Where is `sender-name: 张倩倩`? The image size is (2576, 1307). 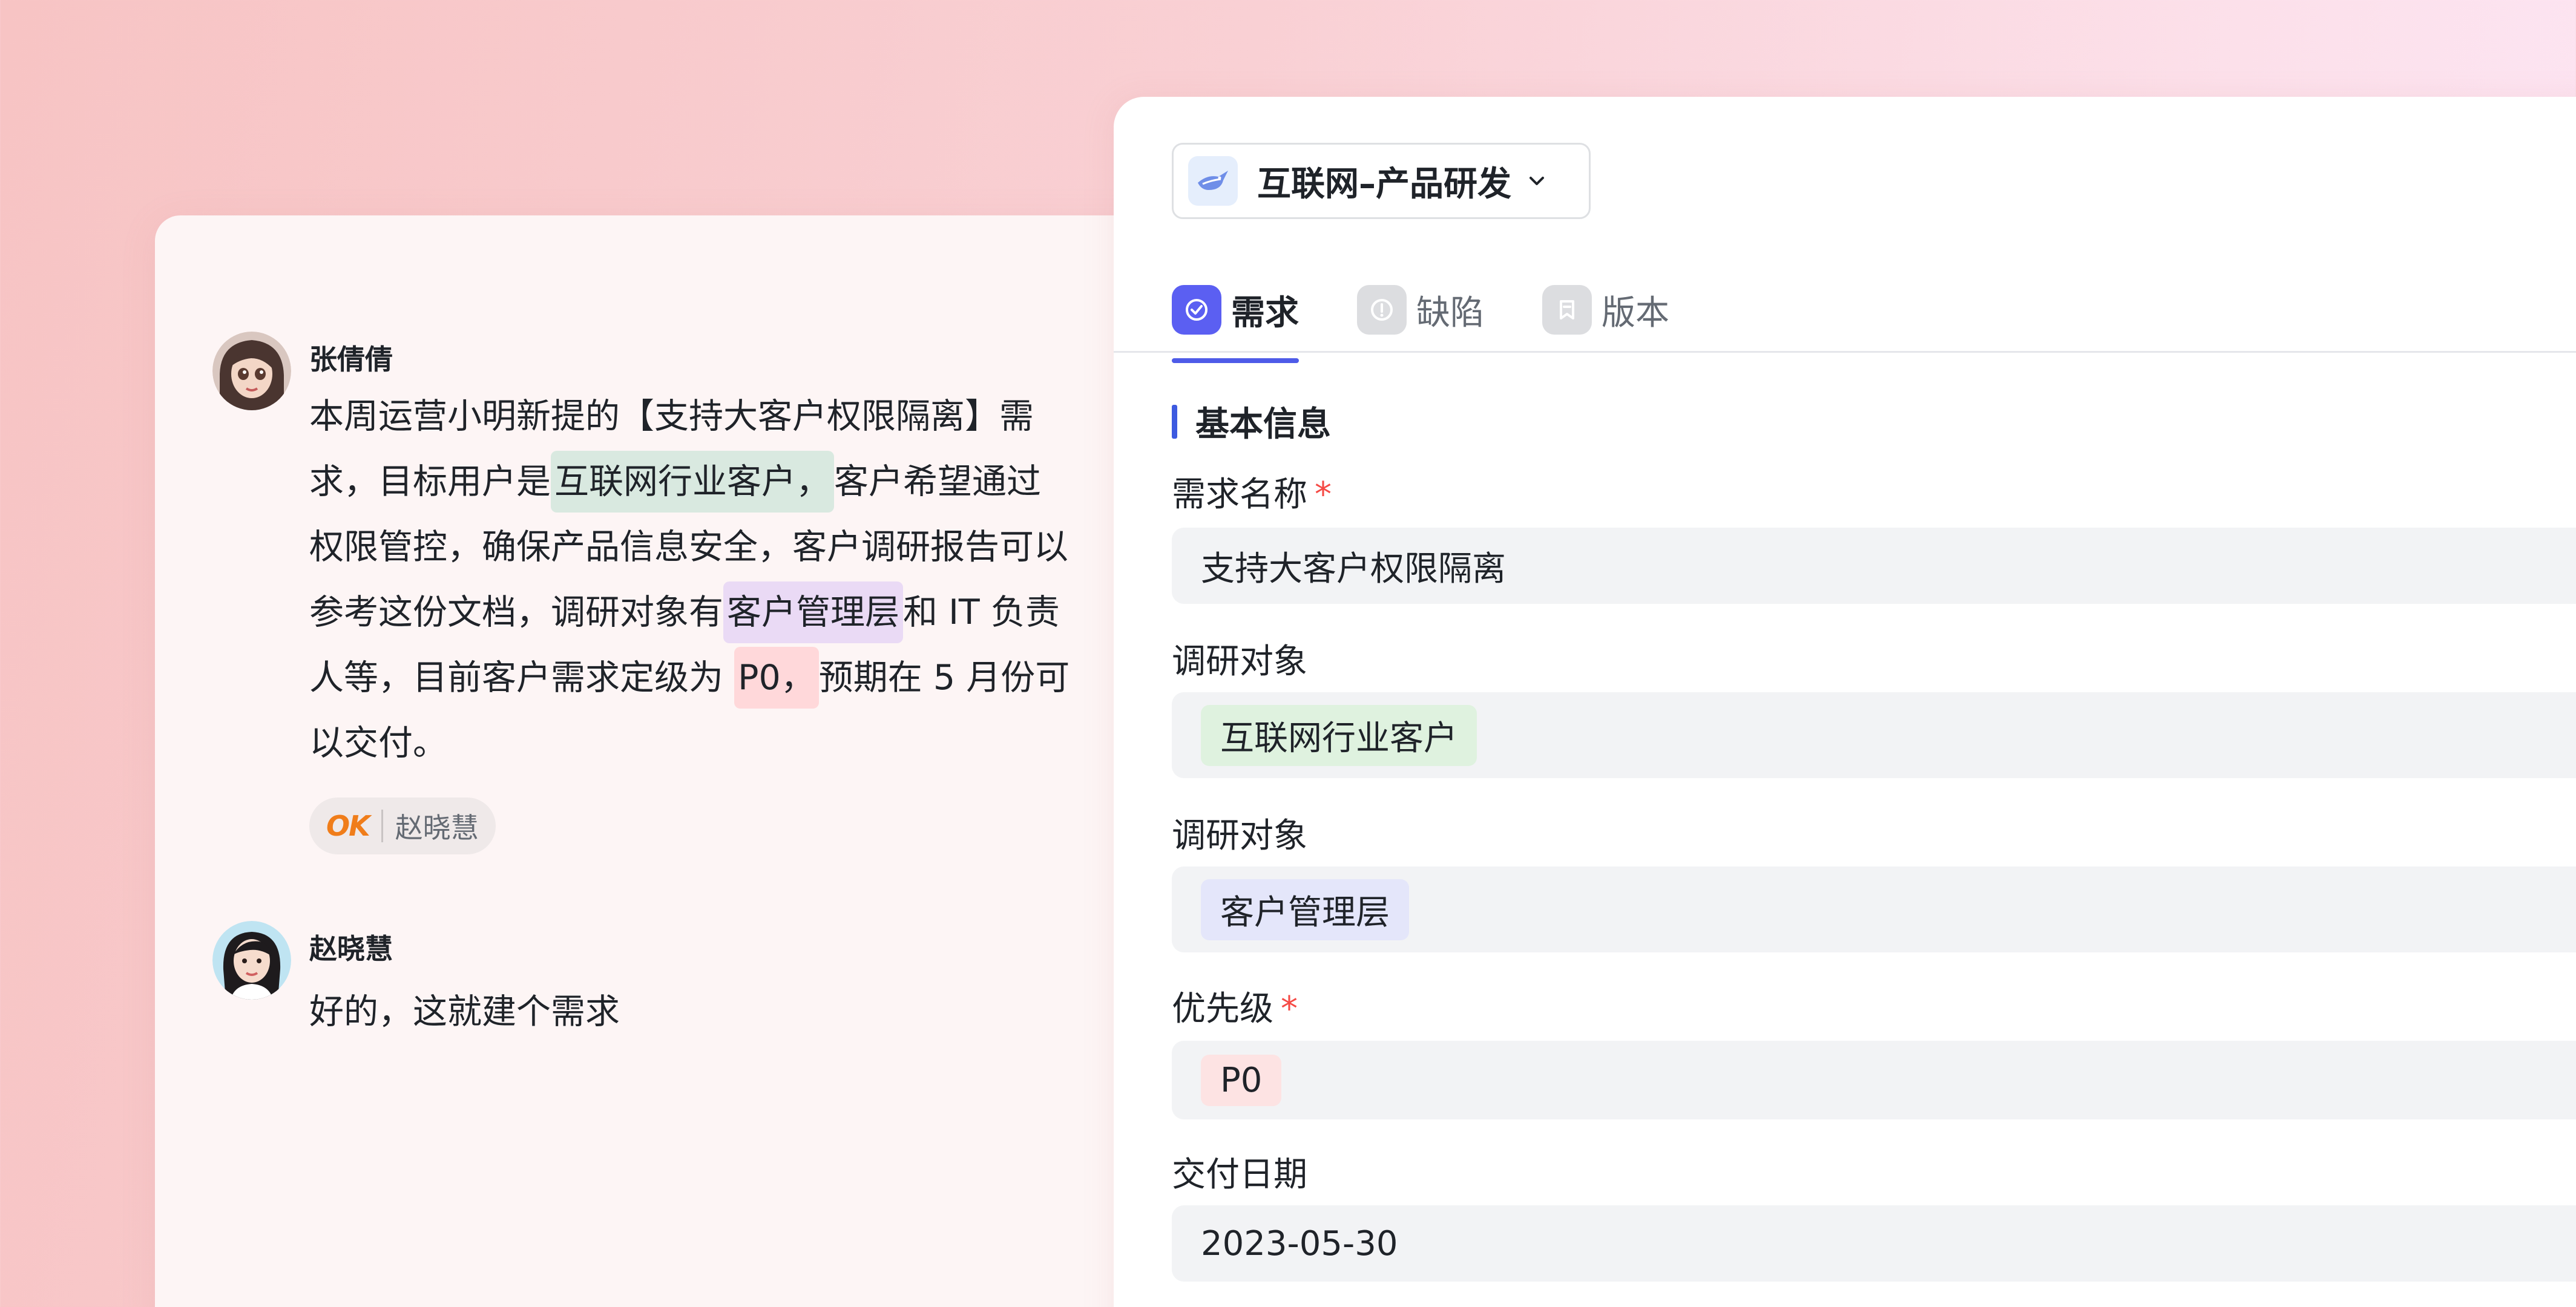 sender-name: 张倩倩 is located at coordinates (351, 359).